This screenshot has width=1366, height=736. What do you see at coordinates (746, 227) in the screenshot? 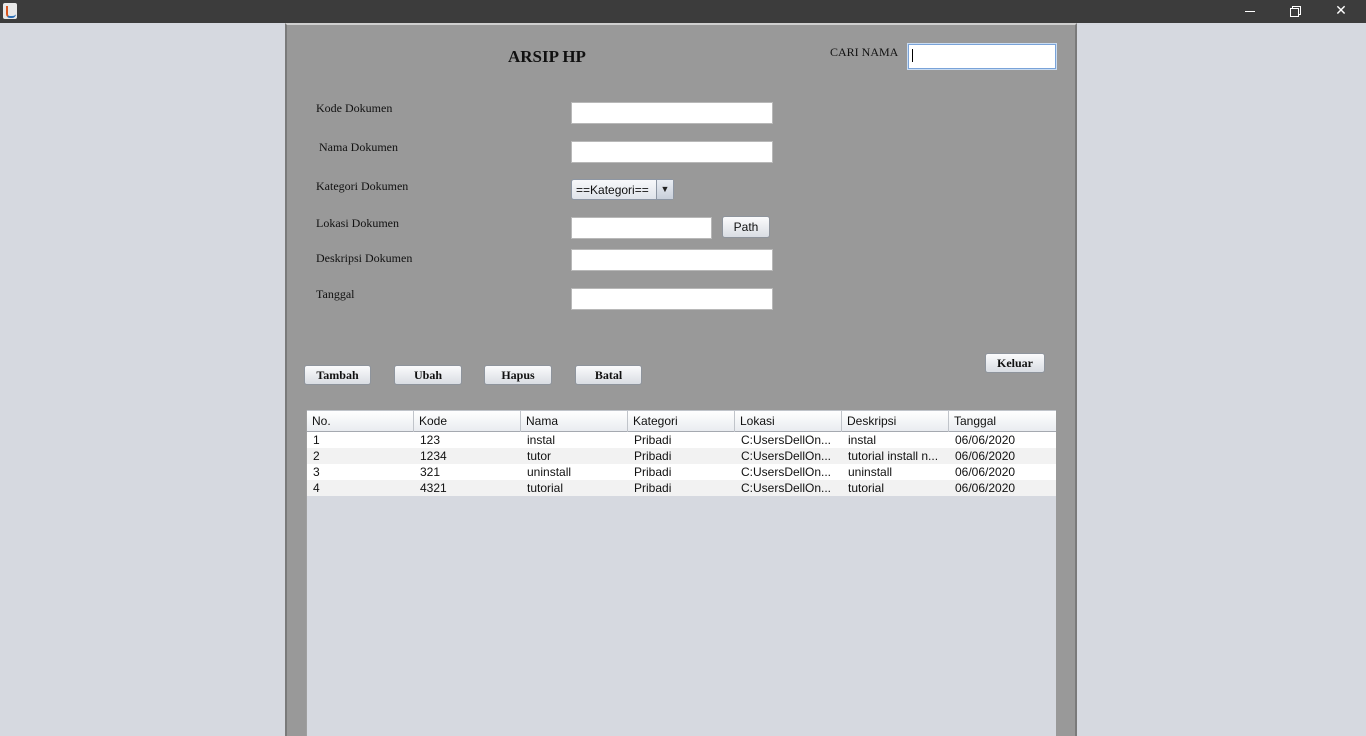
I see `path-button: Path` at bounding box center [746, 227].